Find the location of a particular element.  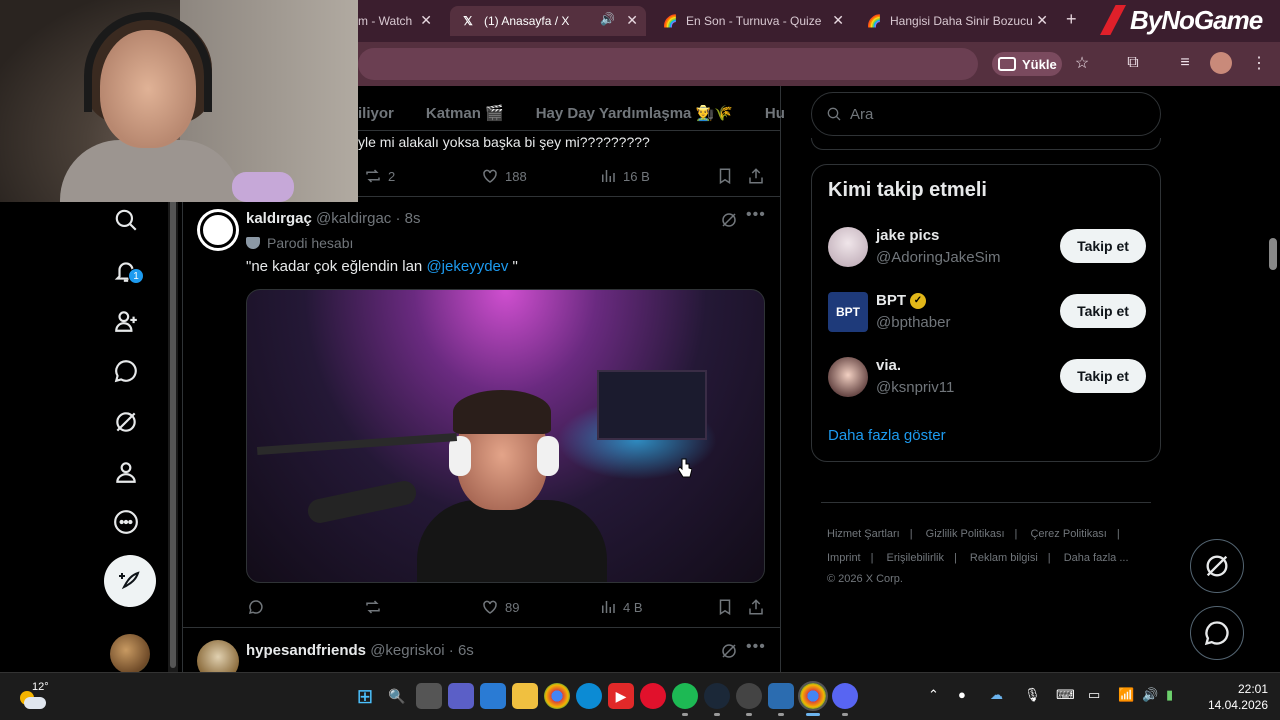

post-author-handle: @kaldirgac is located at coordinates (353, 218).